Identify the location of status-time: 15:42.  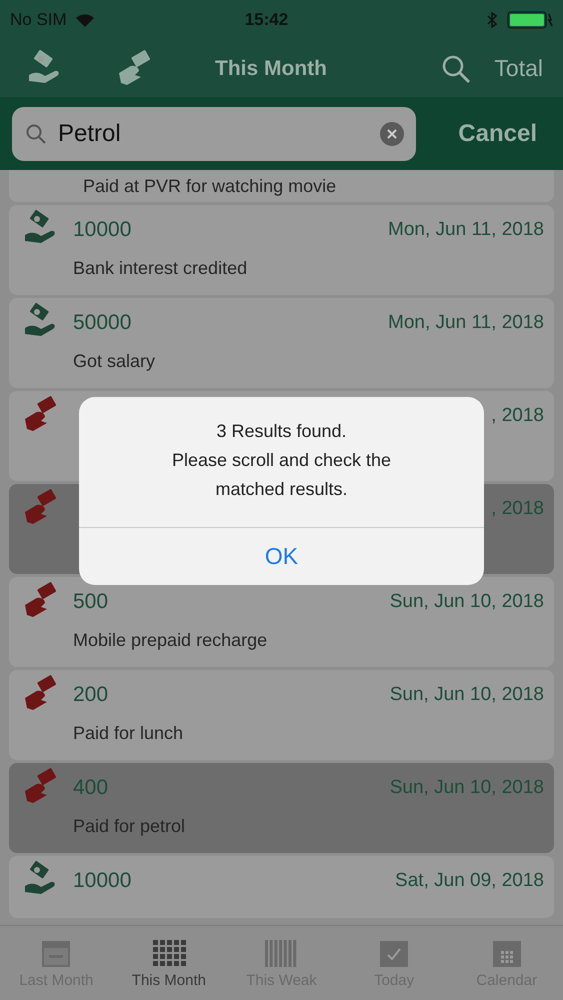
(266, 20).